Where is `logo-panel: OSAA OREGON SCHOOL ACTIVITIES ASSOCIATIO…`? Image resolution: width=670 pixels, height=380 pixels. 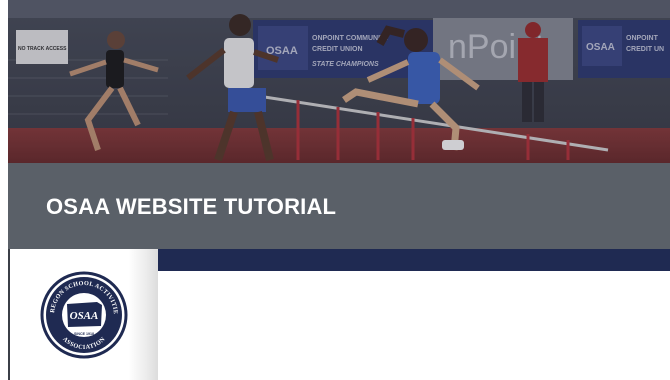 logo-panel: OSAA OREGON SCHOOL ACTIVITIES ASSOCIATIO… is located at coordinates (84, 314).